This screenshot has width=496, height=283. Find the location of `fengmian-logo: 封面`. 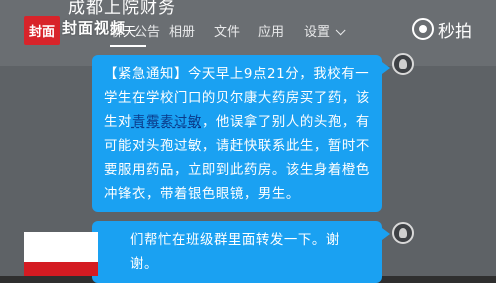

fengmian-logo: 封面 is located at coordinates (42, 30).